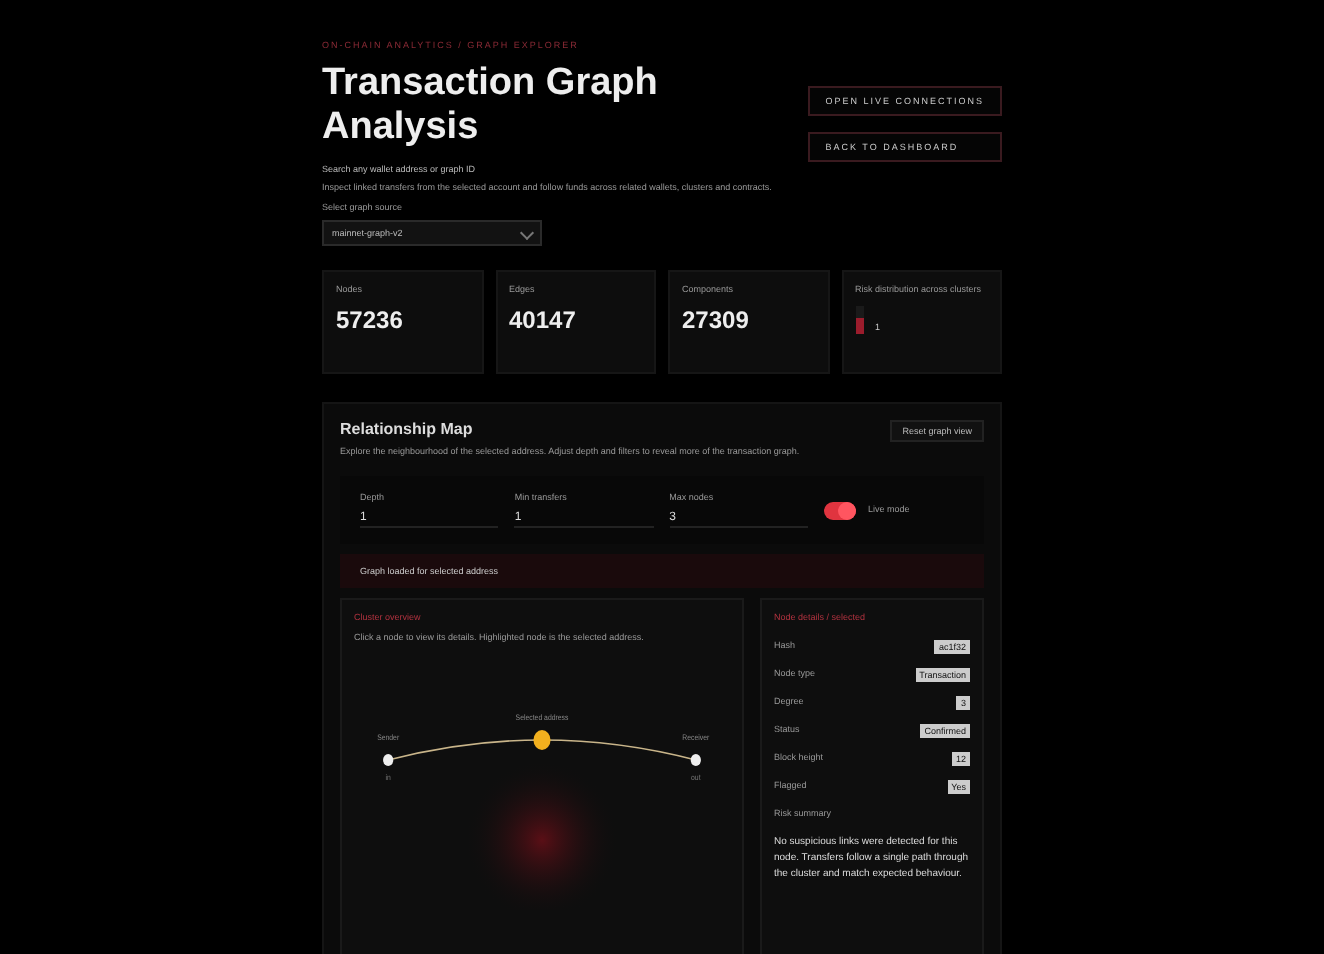  Describe the element at coordinates (840, 510) in the screenshot. I see `toggle-switch` at that location.